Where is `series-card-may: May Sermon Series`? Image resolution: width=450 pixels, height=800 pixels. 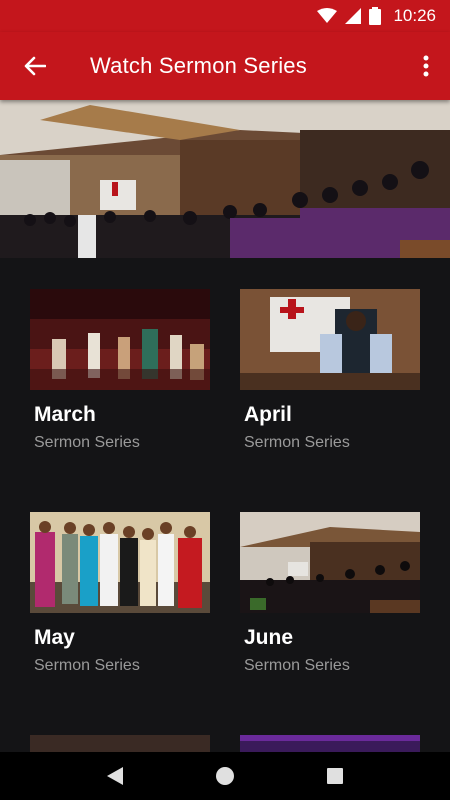
series-card-may: May Sermon Series is located at coordinates (120, 593).